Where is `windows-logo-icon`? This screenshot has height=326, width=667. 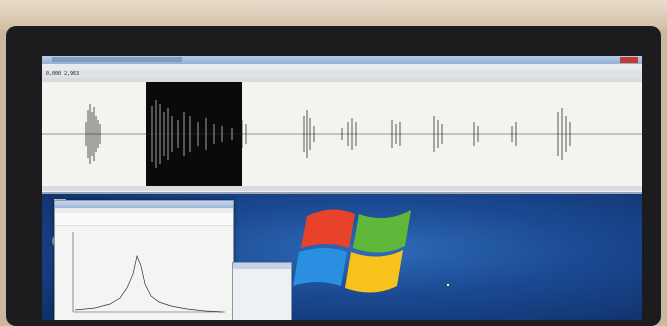 windows-logo-icon is located at coordinates (352, 251).